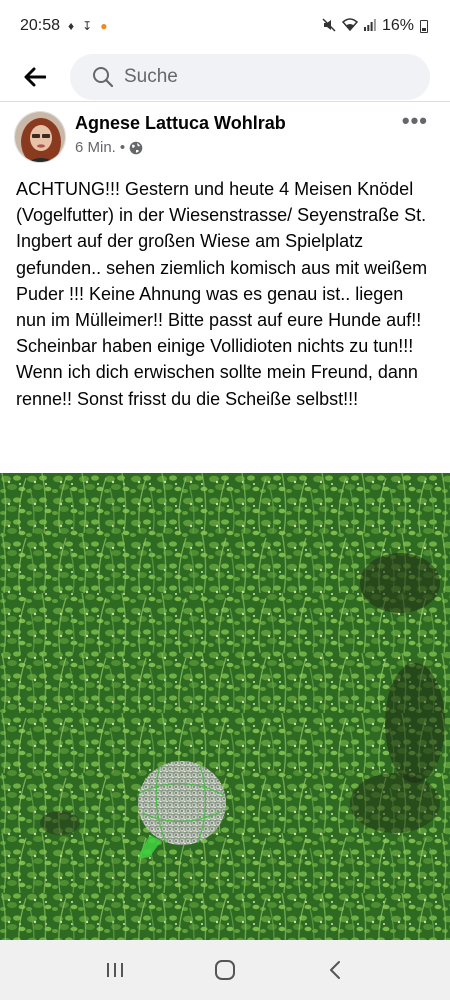 This screenshot has width=450, height=1000. What do you see at coordinates (87, 26) in the screenshot?
I see `download-icon: ↧` at bounding box center [87, 26].